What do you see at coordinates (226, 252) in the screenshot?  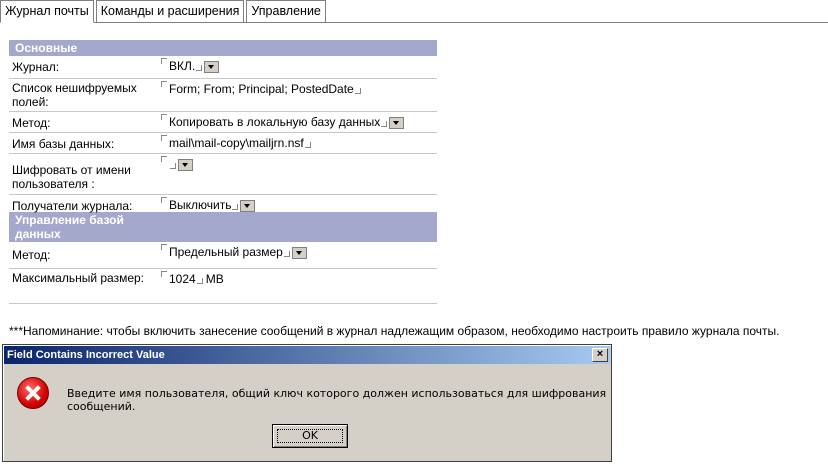 I see `db-method-value: Предельный размер` at bounding box center [226, 252].